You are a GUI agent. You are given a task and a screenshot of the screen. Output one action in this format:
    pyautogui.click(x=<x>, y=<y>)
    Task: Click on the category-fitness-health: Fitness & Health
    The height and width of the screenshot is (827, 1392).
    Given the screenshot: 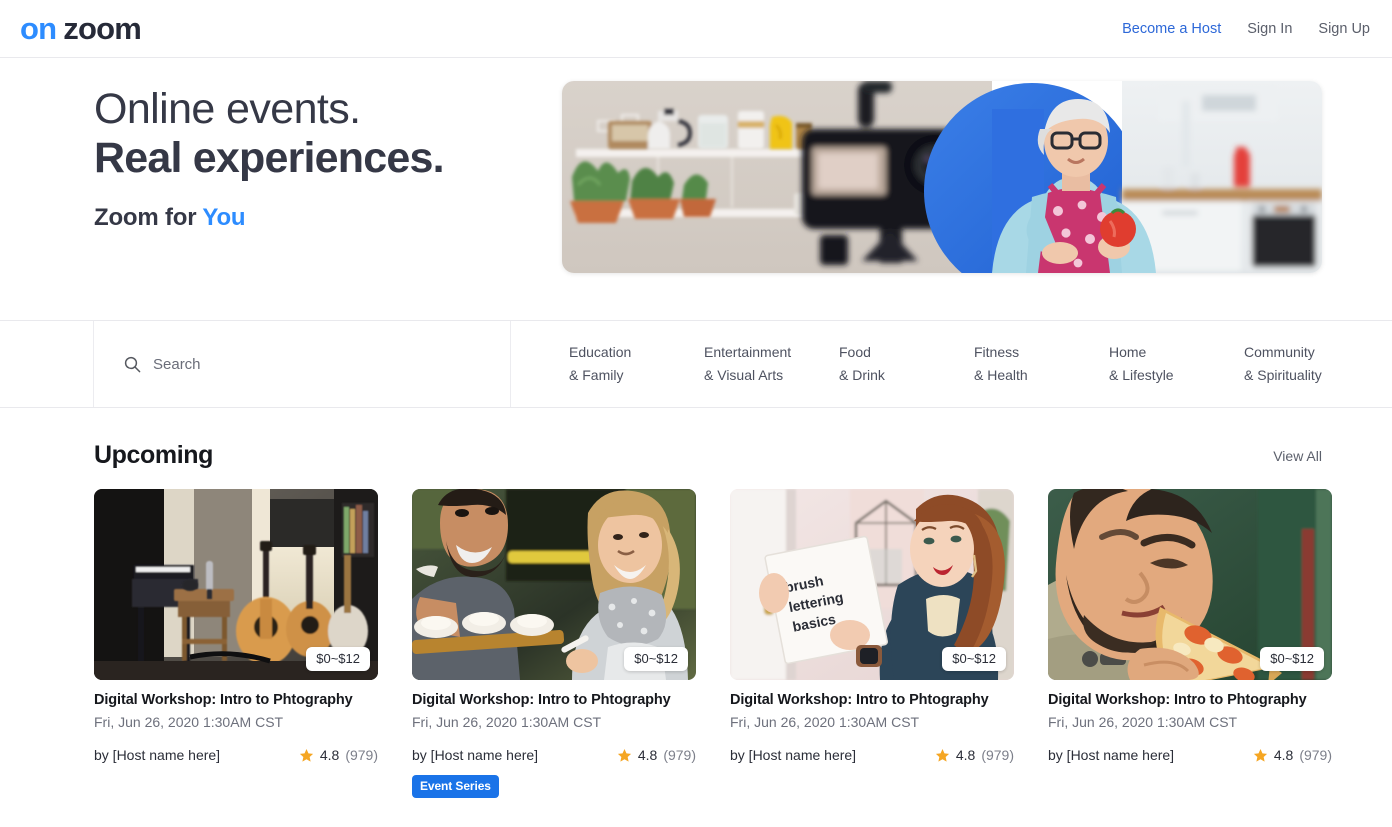 What is the action you would take?
    pyautogui.click(x=1041, y=364)
    